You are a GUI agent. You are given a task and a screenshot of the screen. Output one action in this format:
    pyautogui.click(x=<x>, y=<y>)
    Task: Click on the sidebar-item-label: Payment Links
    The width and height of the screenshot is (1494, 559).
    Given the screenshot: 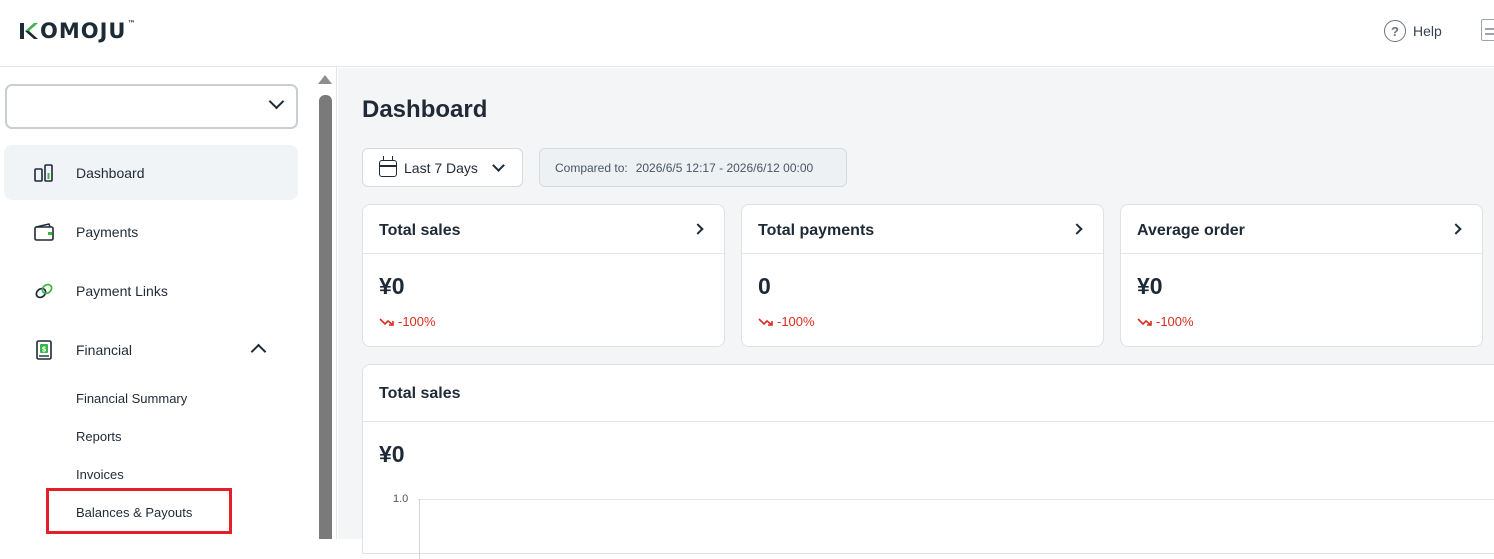 What is the action you would take?
    pyautogui.click(x=122, y=290)
    